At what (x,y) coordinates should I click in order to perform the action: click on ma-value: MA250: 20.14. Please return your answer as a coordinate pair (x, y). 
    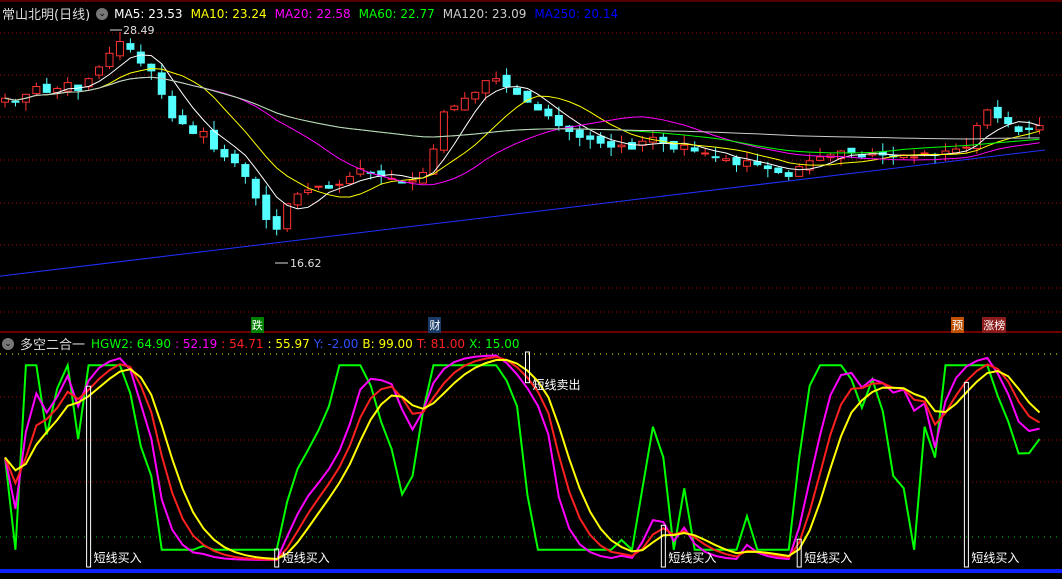
    Looking at the image, I should click on (576, 13).